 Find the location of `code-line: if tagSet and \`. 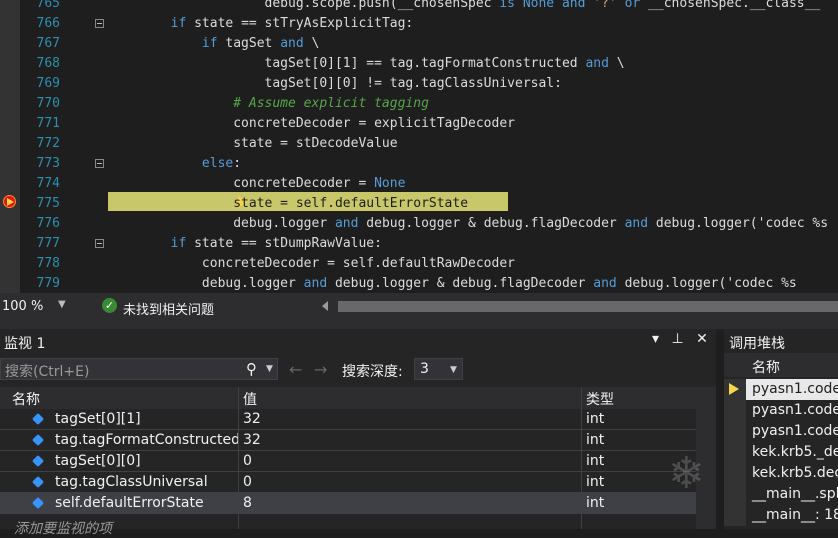

code-line: if tagSet and \ is located at coordinates (213, 44).